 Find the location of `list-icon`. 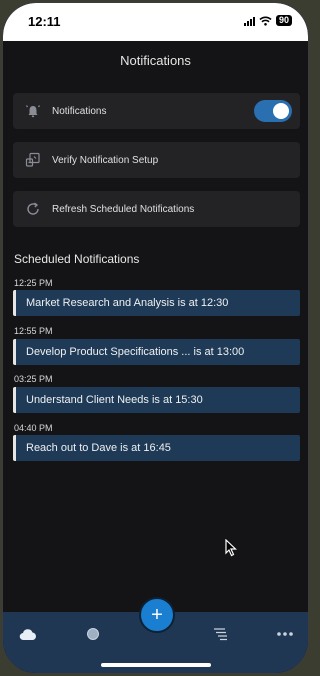

list-icon is located at coordinates (220, 634).